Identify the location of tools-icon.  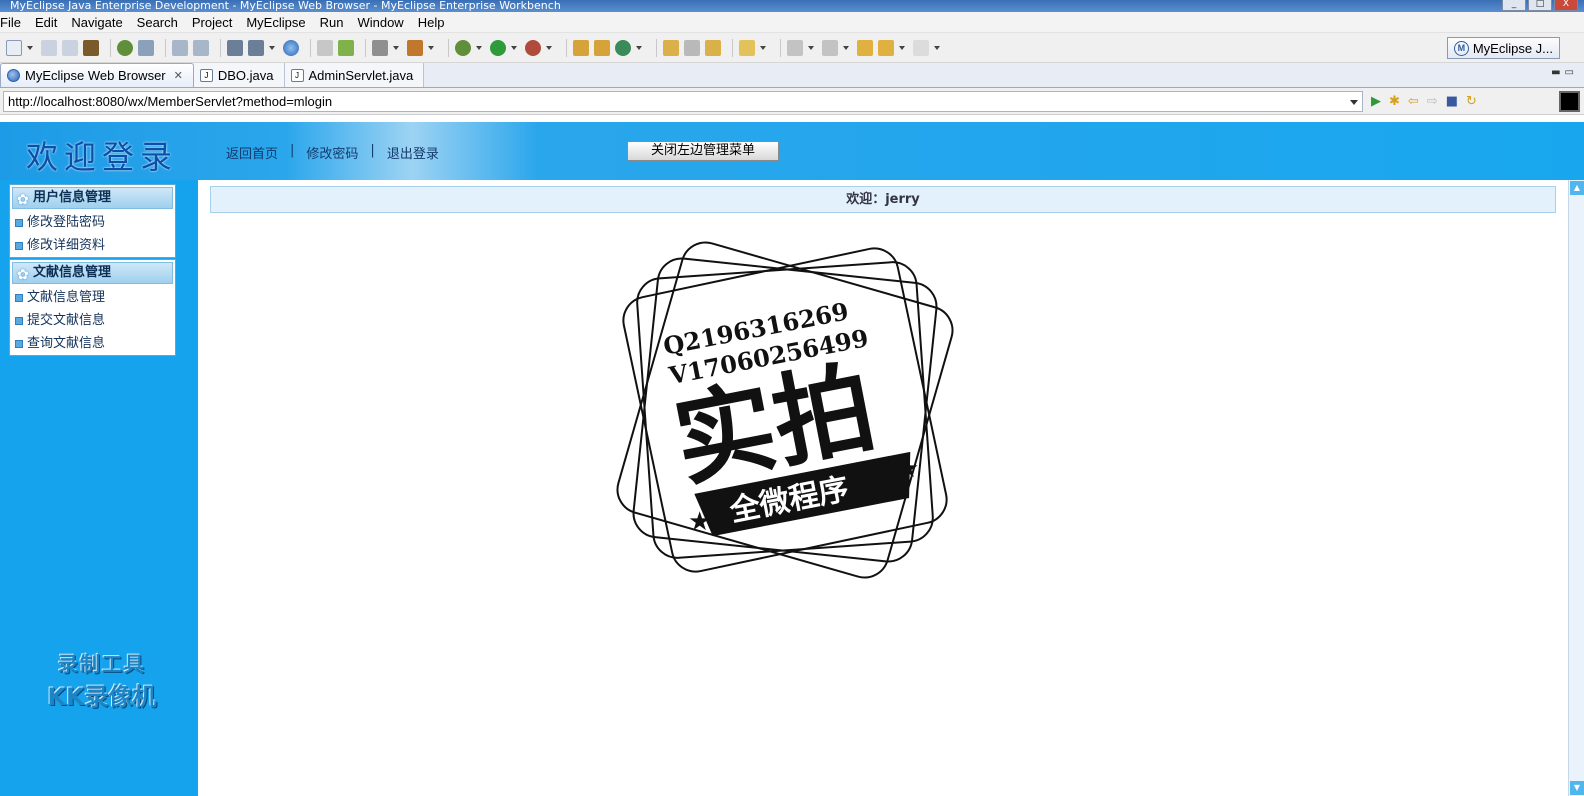
(415, 47).